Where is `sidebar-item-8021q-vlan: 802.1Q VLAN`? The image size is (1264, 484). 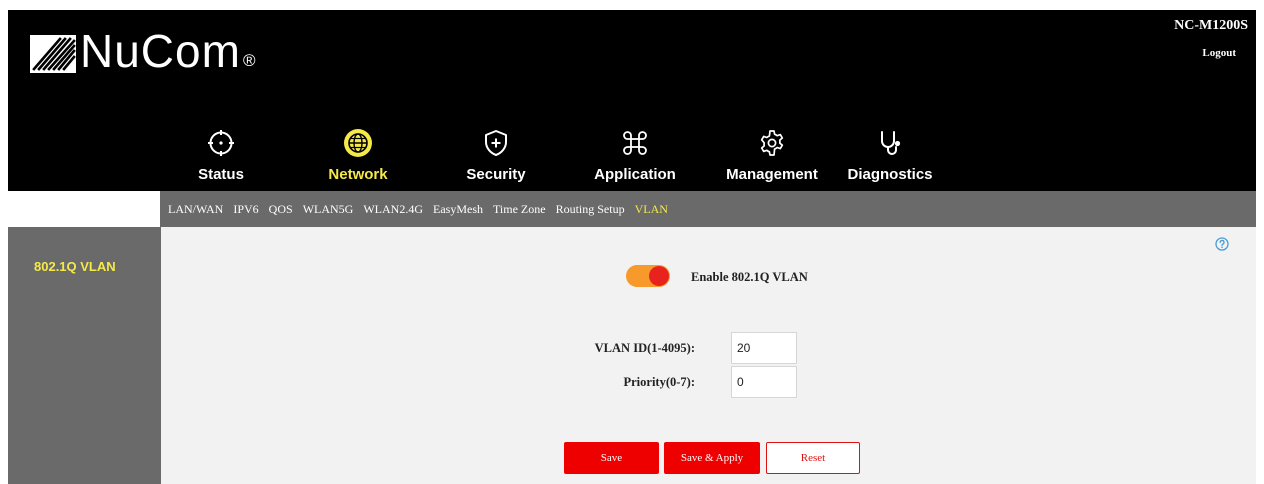 sidebar-item-8021q-vlan: 802.1Q VLAN is located at coordinates (75, 266).